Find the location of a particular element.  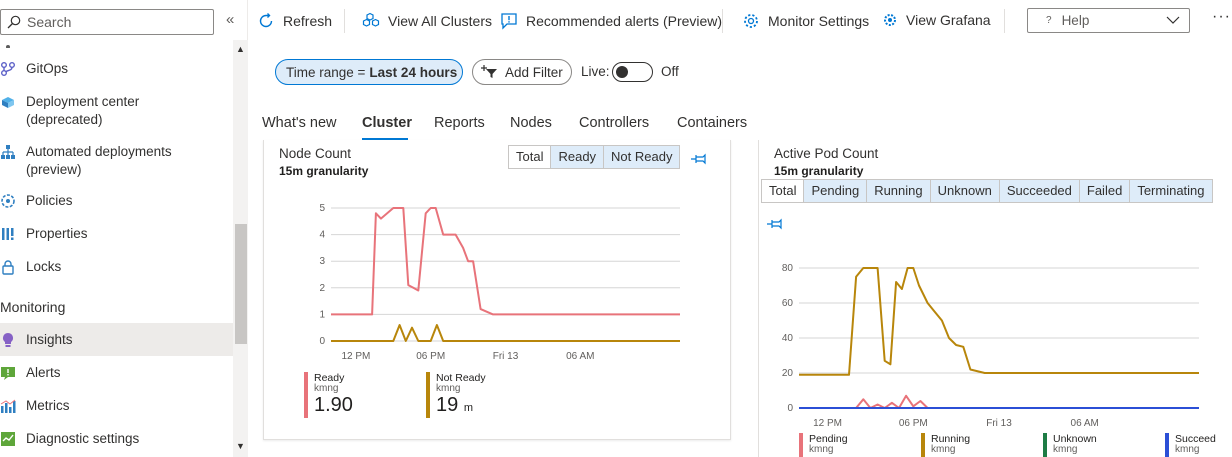

diagnostic-settings-icon is located at coordinates (8, 439).